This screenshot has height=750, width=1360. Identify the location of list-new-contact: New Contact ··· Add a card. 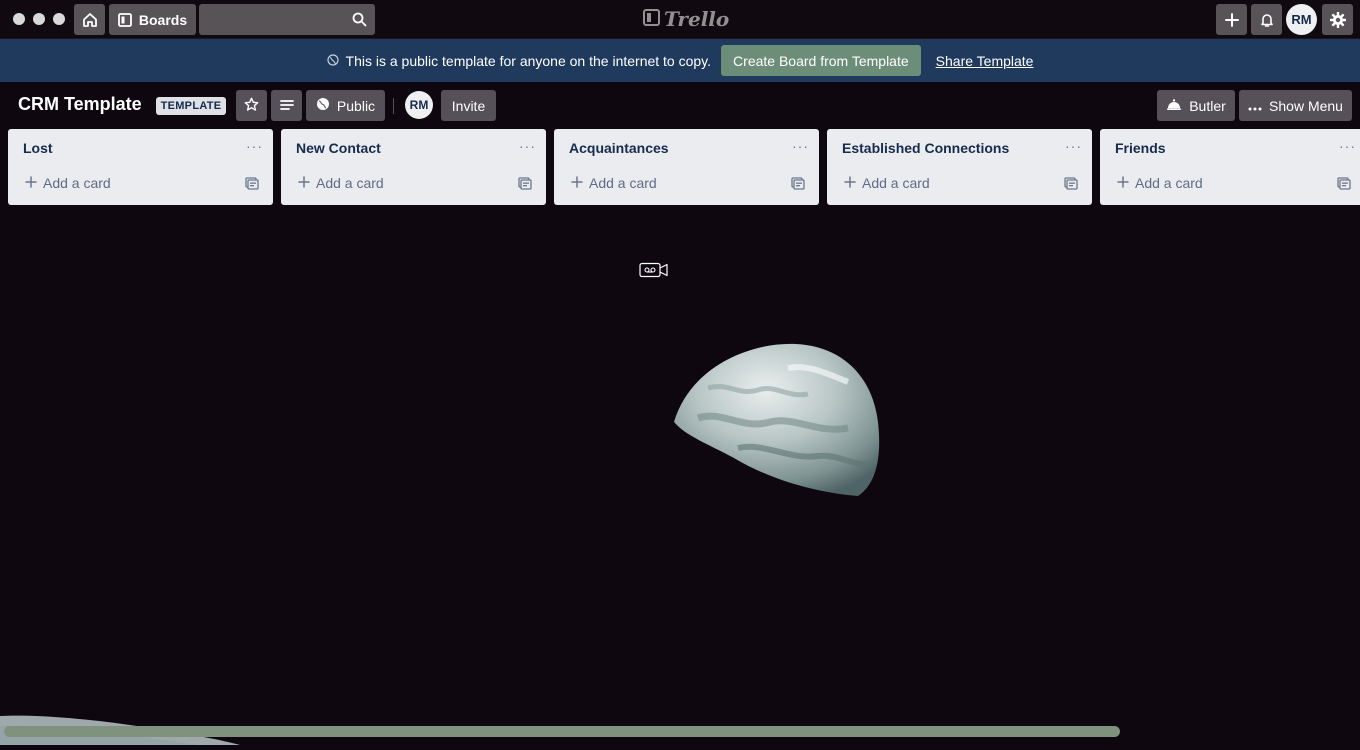
(413, 167).